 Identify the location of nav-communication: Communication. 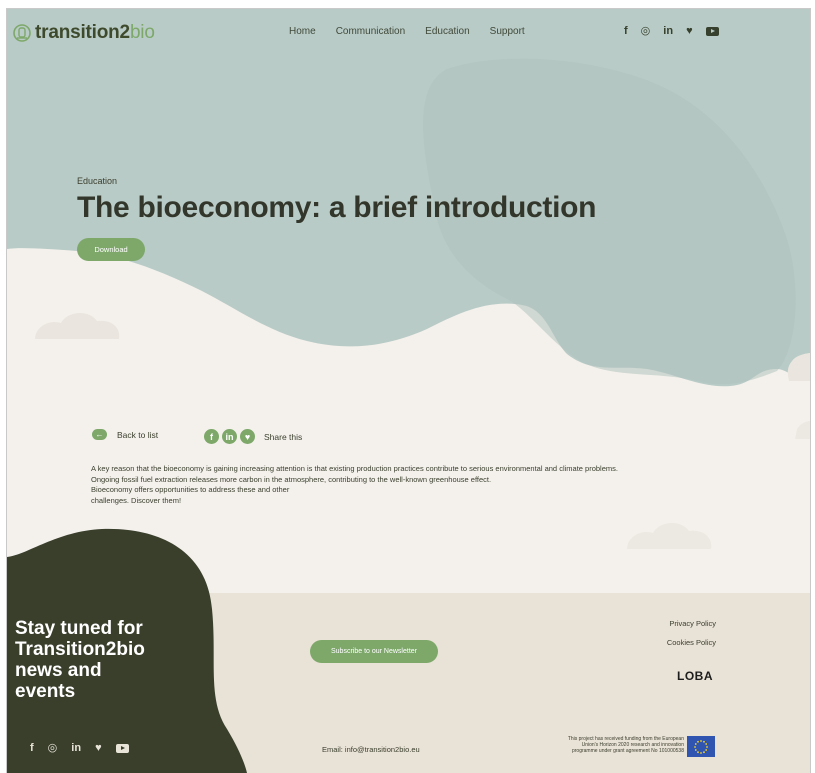
(370, 31).